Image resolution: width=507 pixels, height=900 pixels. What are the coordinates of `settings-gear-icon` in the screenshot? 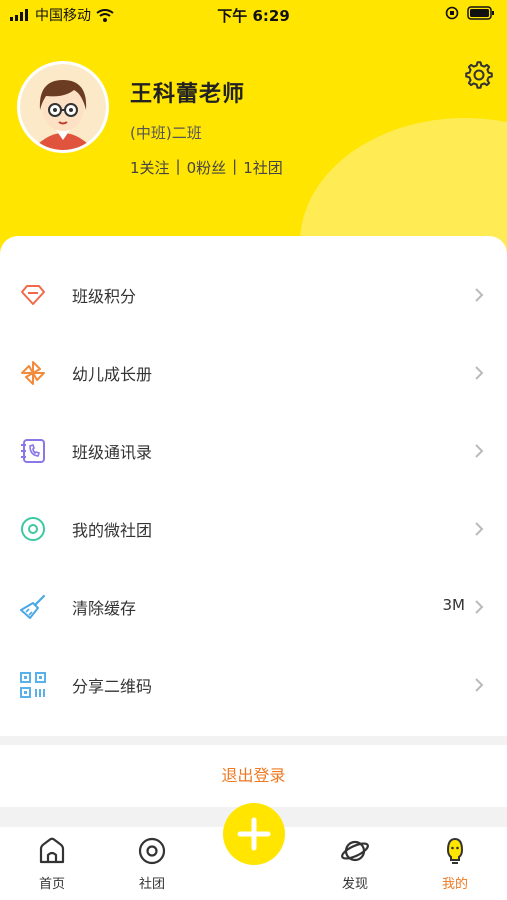 It's located at (479, 75).